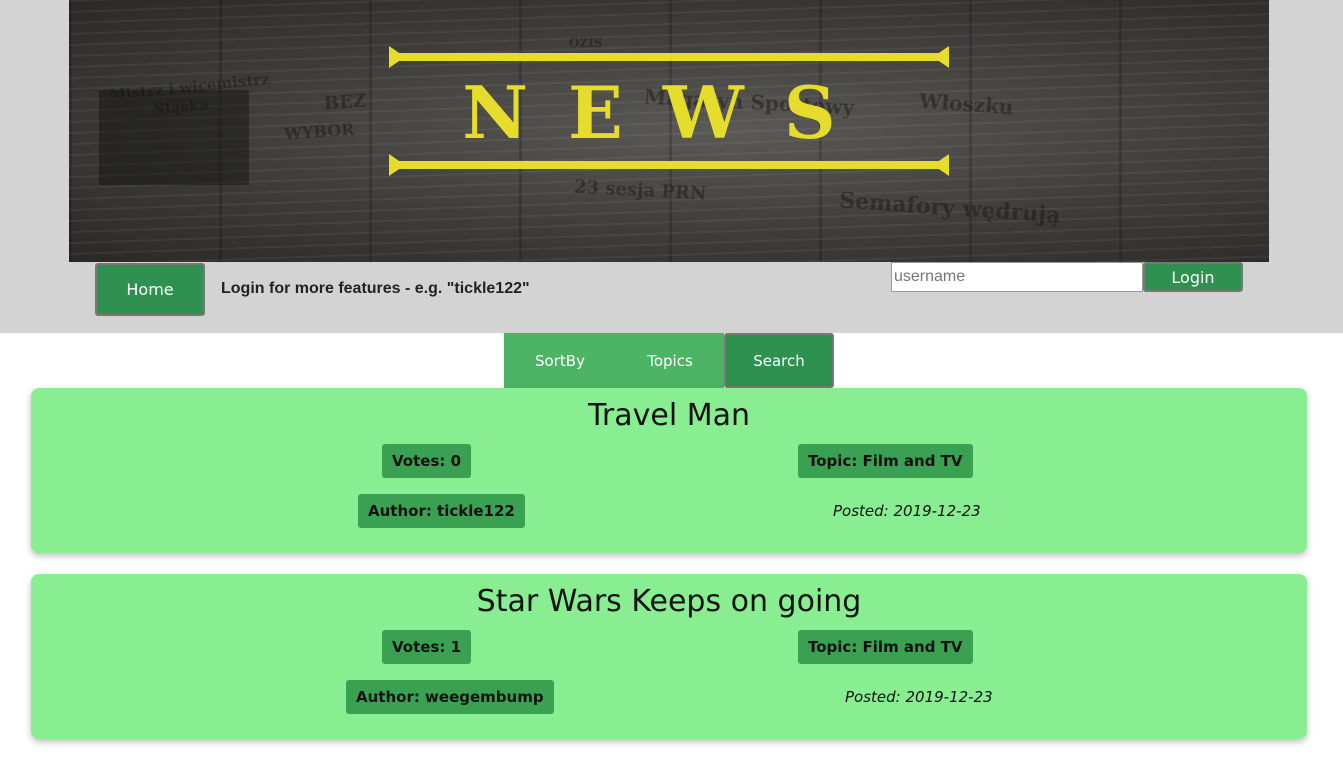 This screenshot has width=1343, height=758. I want to click on newspaper-headline: BEZ, so click(345, 102).